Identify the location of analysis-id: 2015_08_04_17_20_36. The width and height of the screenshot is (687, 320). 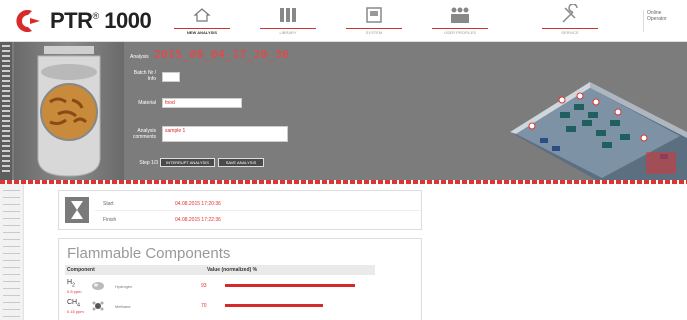
(222, 54).